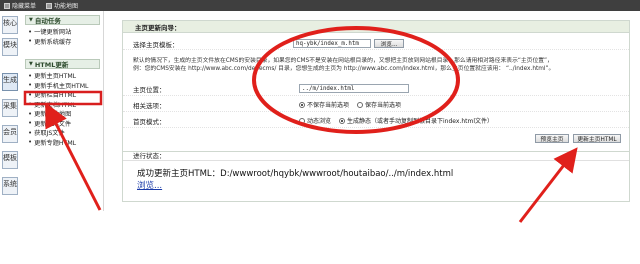  Describe the element at coordinates (319, 121) in the screenshot. I see `option-label: 动态浏览` at that location.